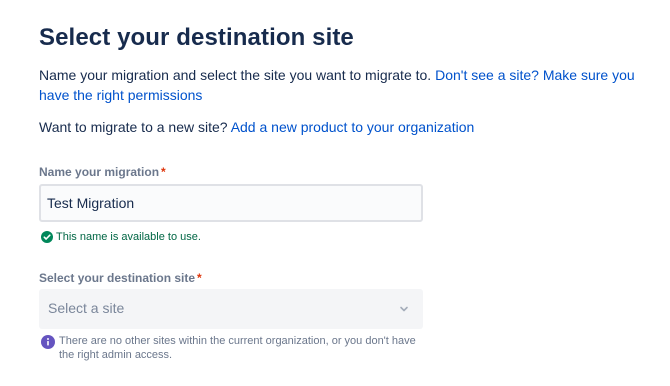  I want to click on destination-site-label-text: Select your destination site, so click(117, 278).